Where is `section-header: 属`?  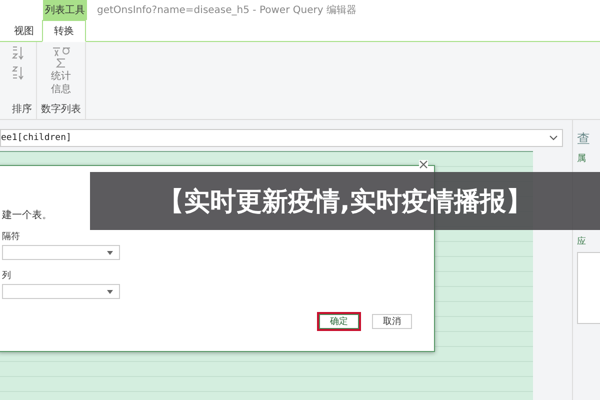
section-header: 属 is located at coordinates (588, 158).